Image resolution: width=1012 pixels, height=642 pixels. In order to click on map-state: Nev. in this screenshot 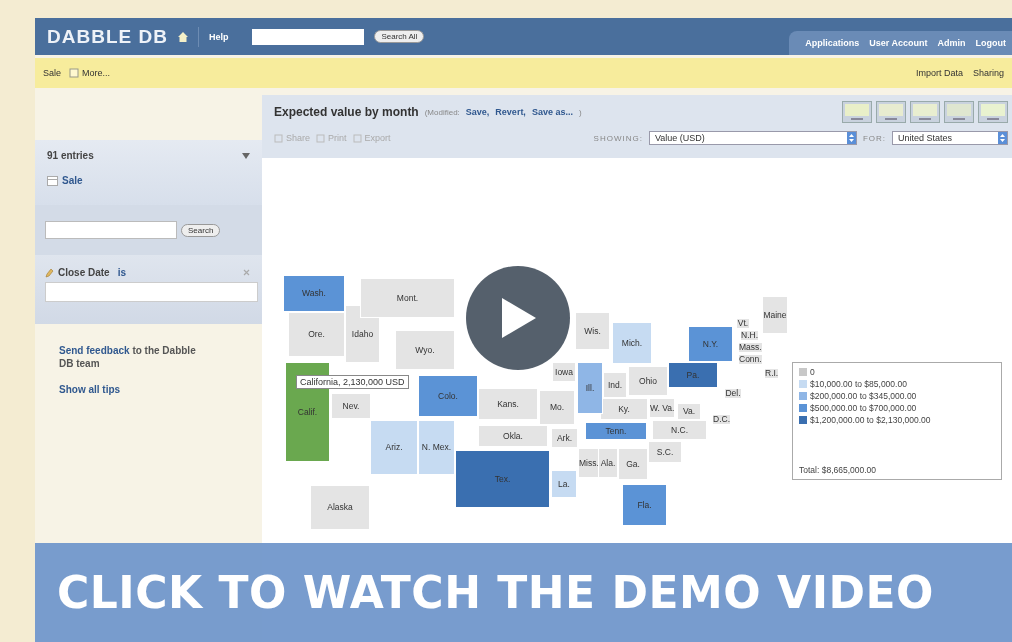, I will do `click(351, 406)`.